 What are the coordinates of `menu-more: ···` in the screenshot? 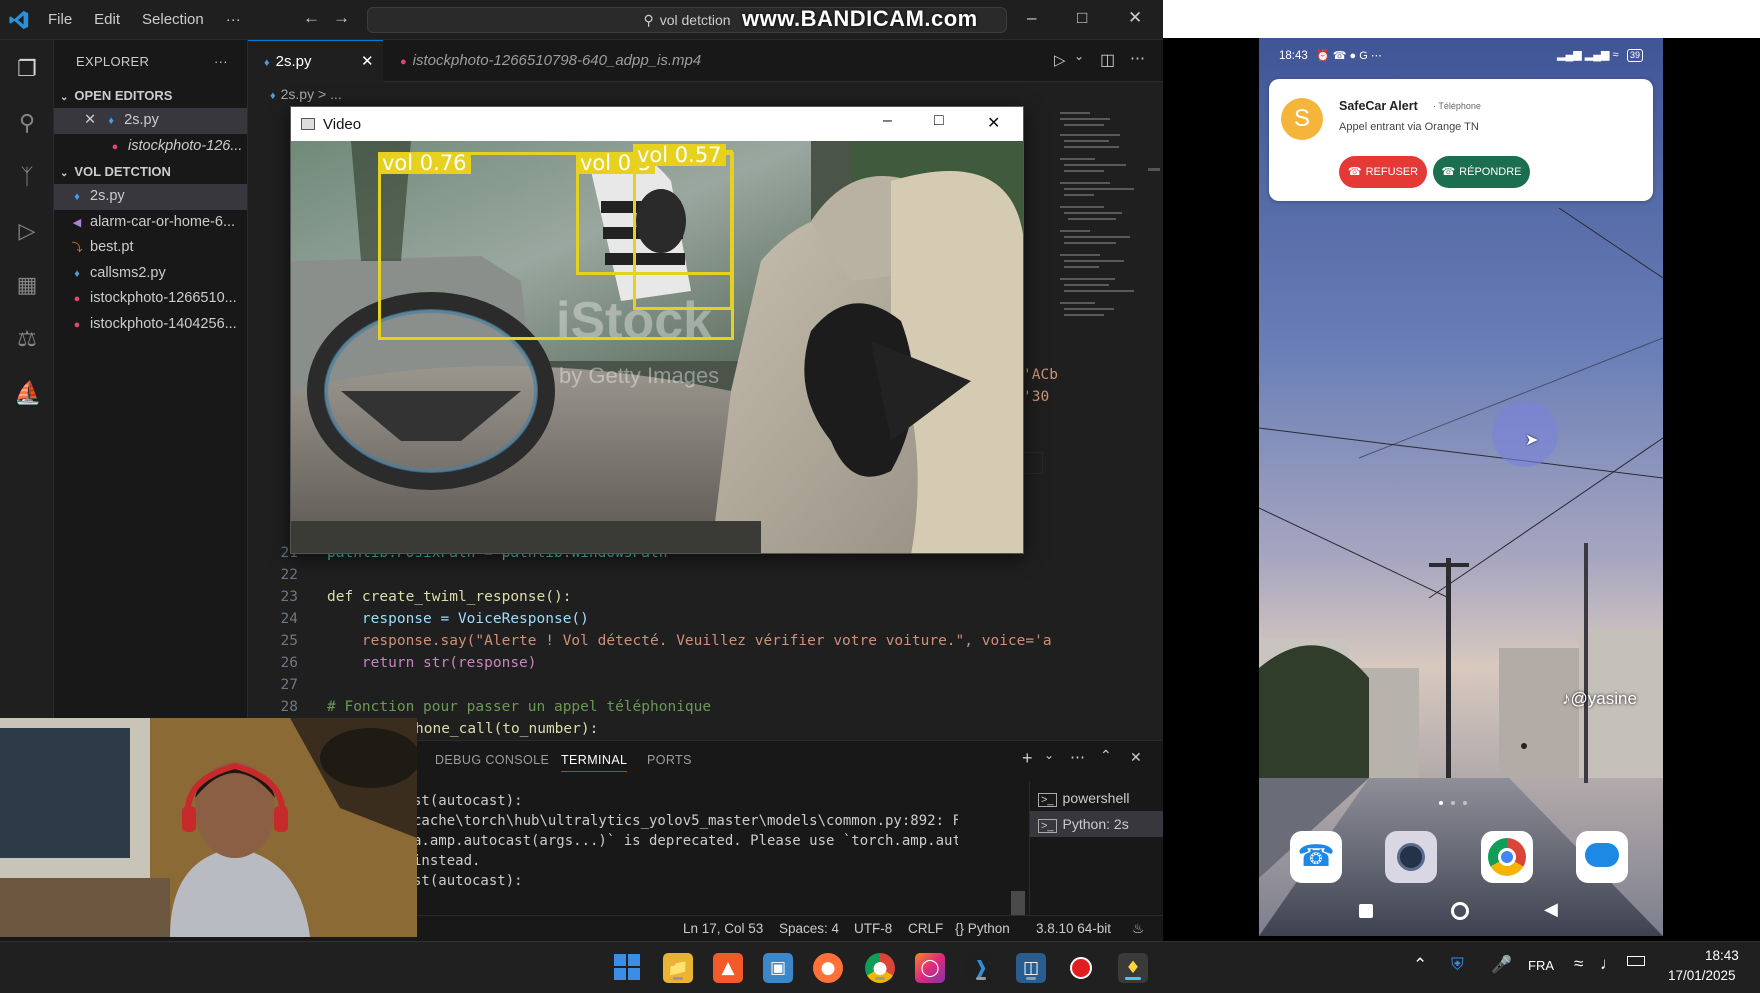 It's located at (233, 19).